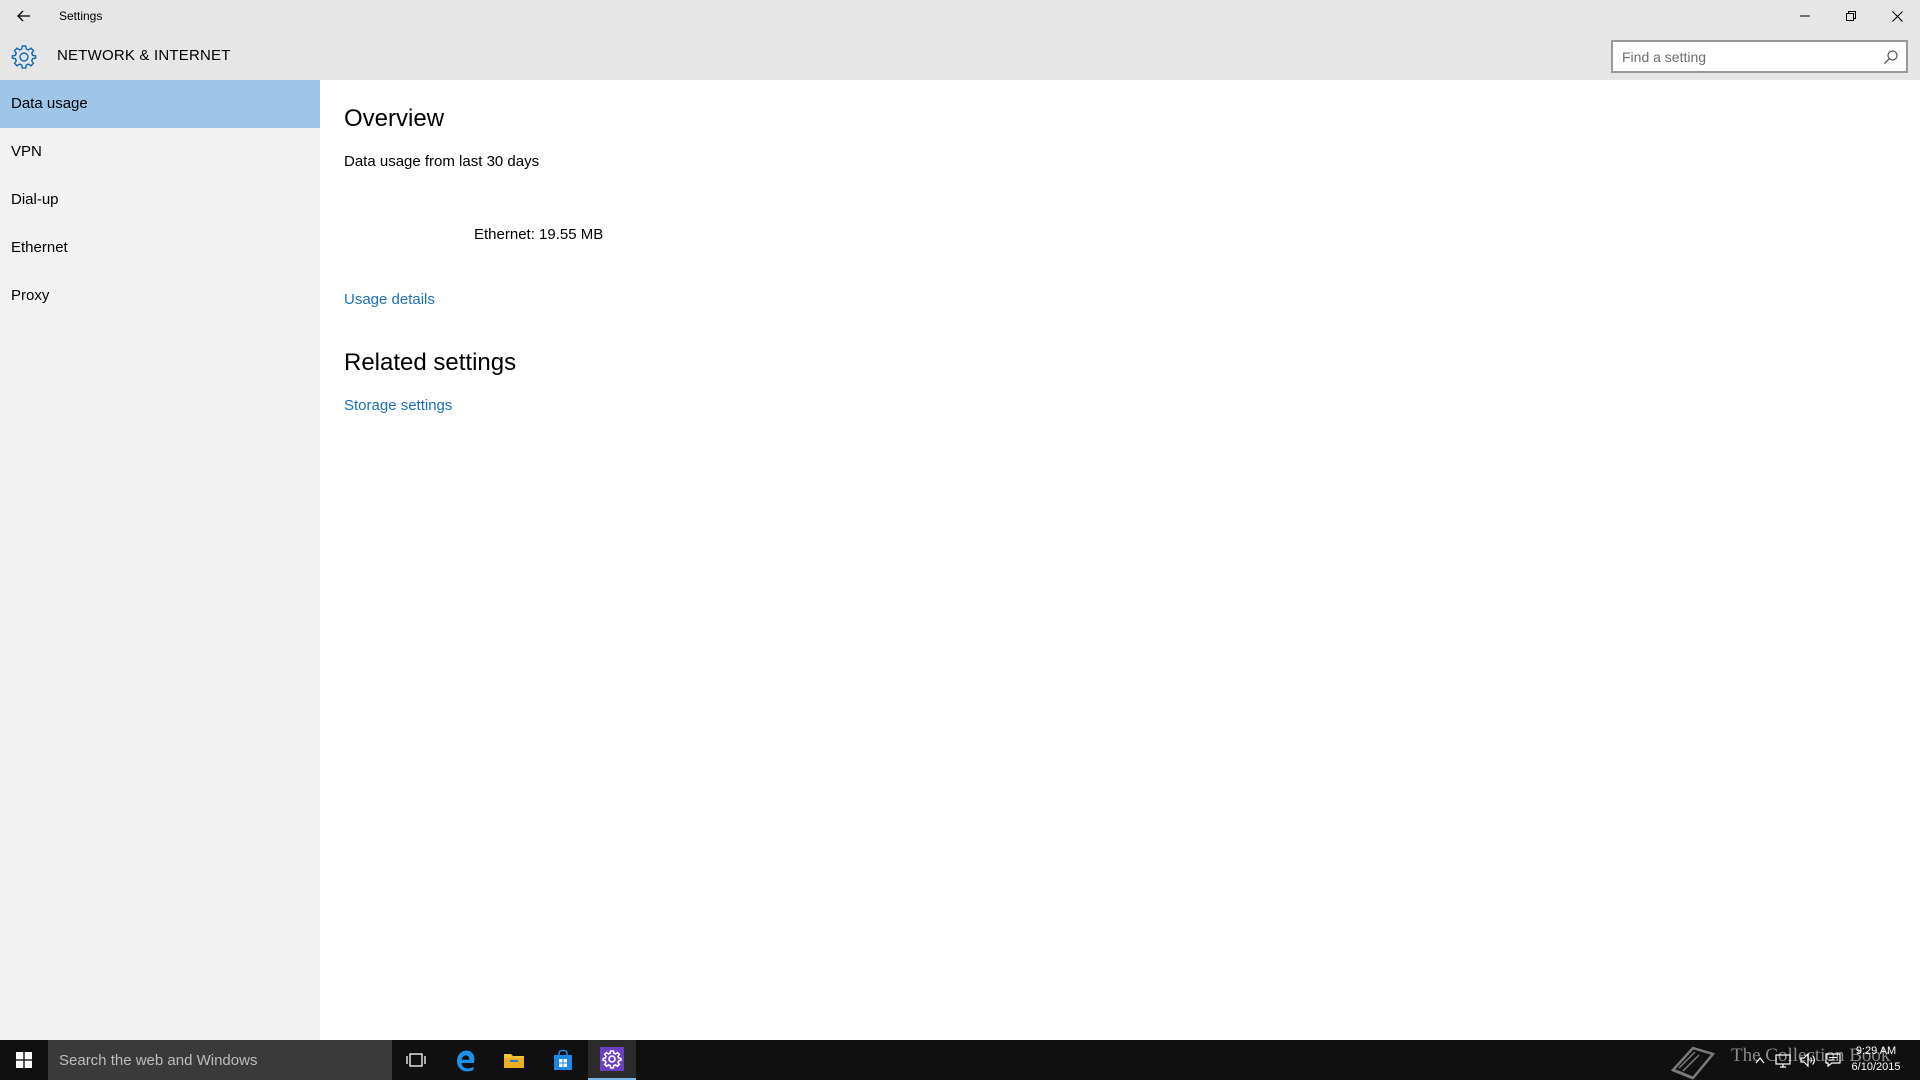  I want to click on settings-app-button, so click(612, 1060).